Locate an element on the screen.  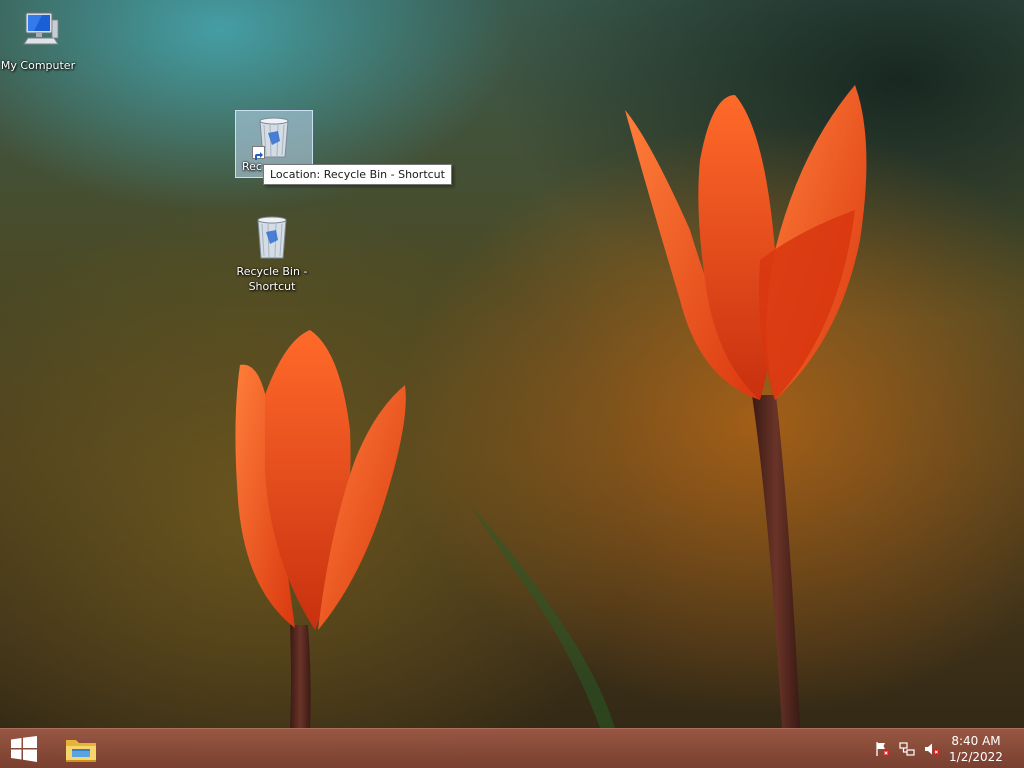
network-icon is located at coordinates (906, 749).